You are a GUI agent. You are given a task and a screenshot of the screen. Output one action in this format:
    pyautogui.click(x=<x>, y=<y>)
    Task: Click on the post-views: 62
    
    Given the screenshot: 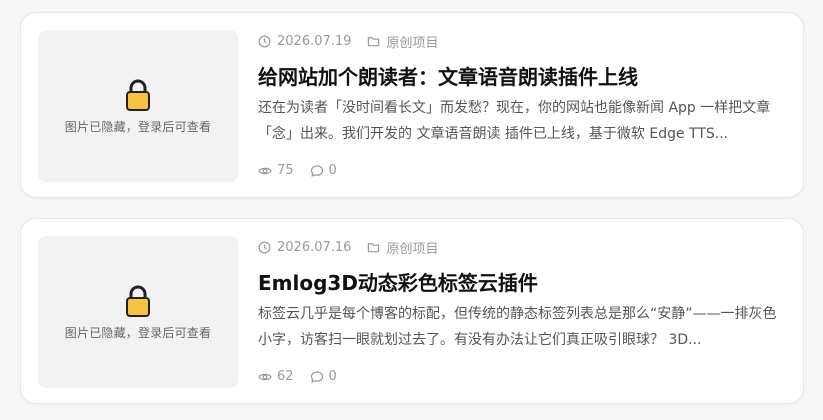 What is the action you would take?
    pyautogui.click(x=276, y=376)
    